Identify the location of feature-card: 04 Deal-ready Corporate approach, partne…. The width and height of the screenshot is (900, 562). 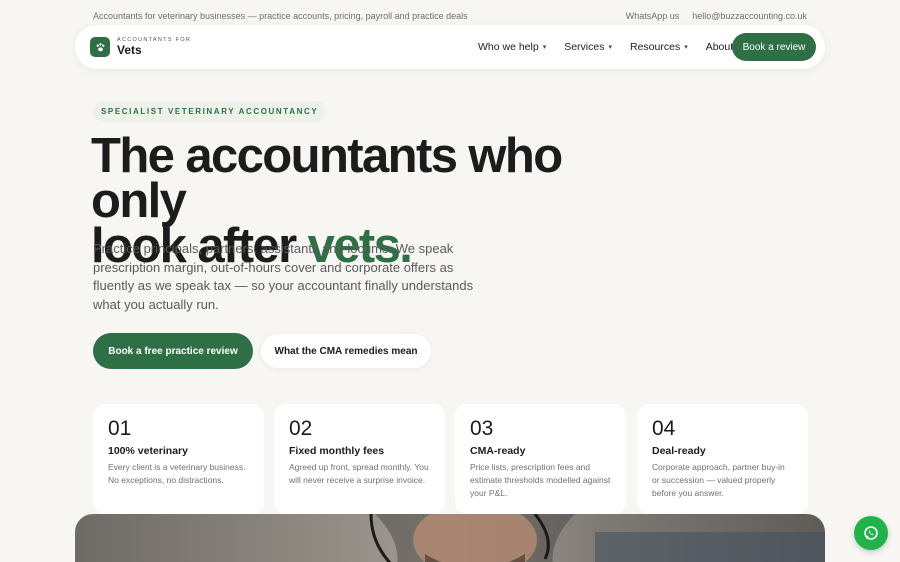
(722, 459).